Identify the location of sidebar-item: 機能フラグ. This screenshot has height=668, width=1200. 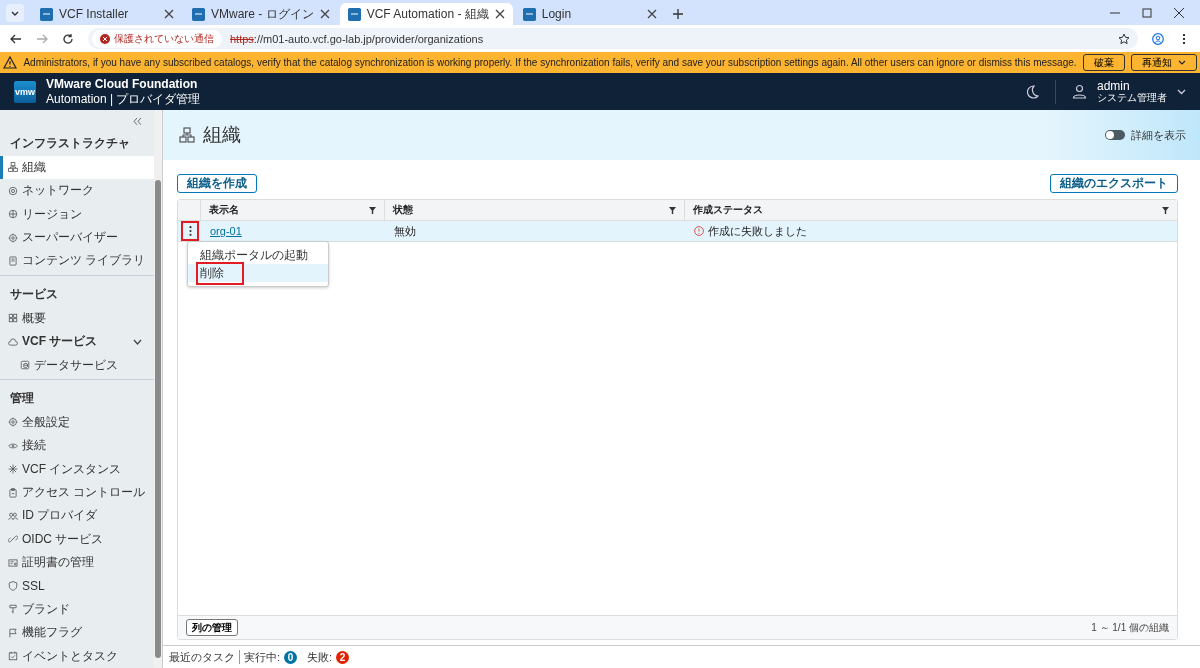
(77, 633).